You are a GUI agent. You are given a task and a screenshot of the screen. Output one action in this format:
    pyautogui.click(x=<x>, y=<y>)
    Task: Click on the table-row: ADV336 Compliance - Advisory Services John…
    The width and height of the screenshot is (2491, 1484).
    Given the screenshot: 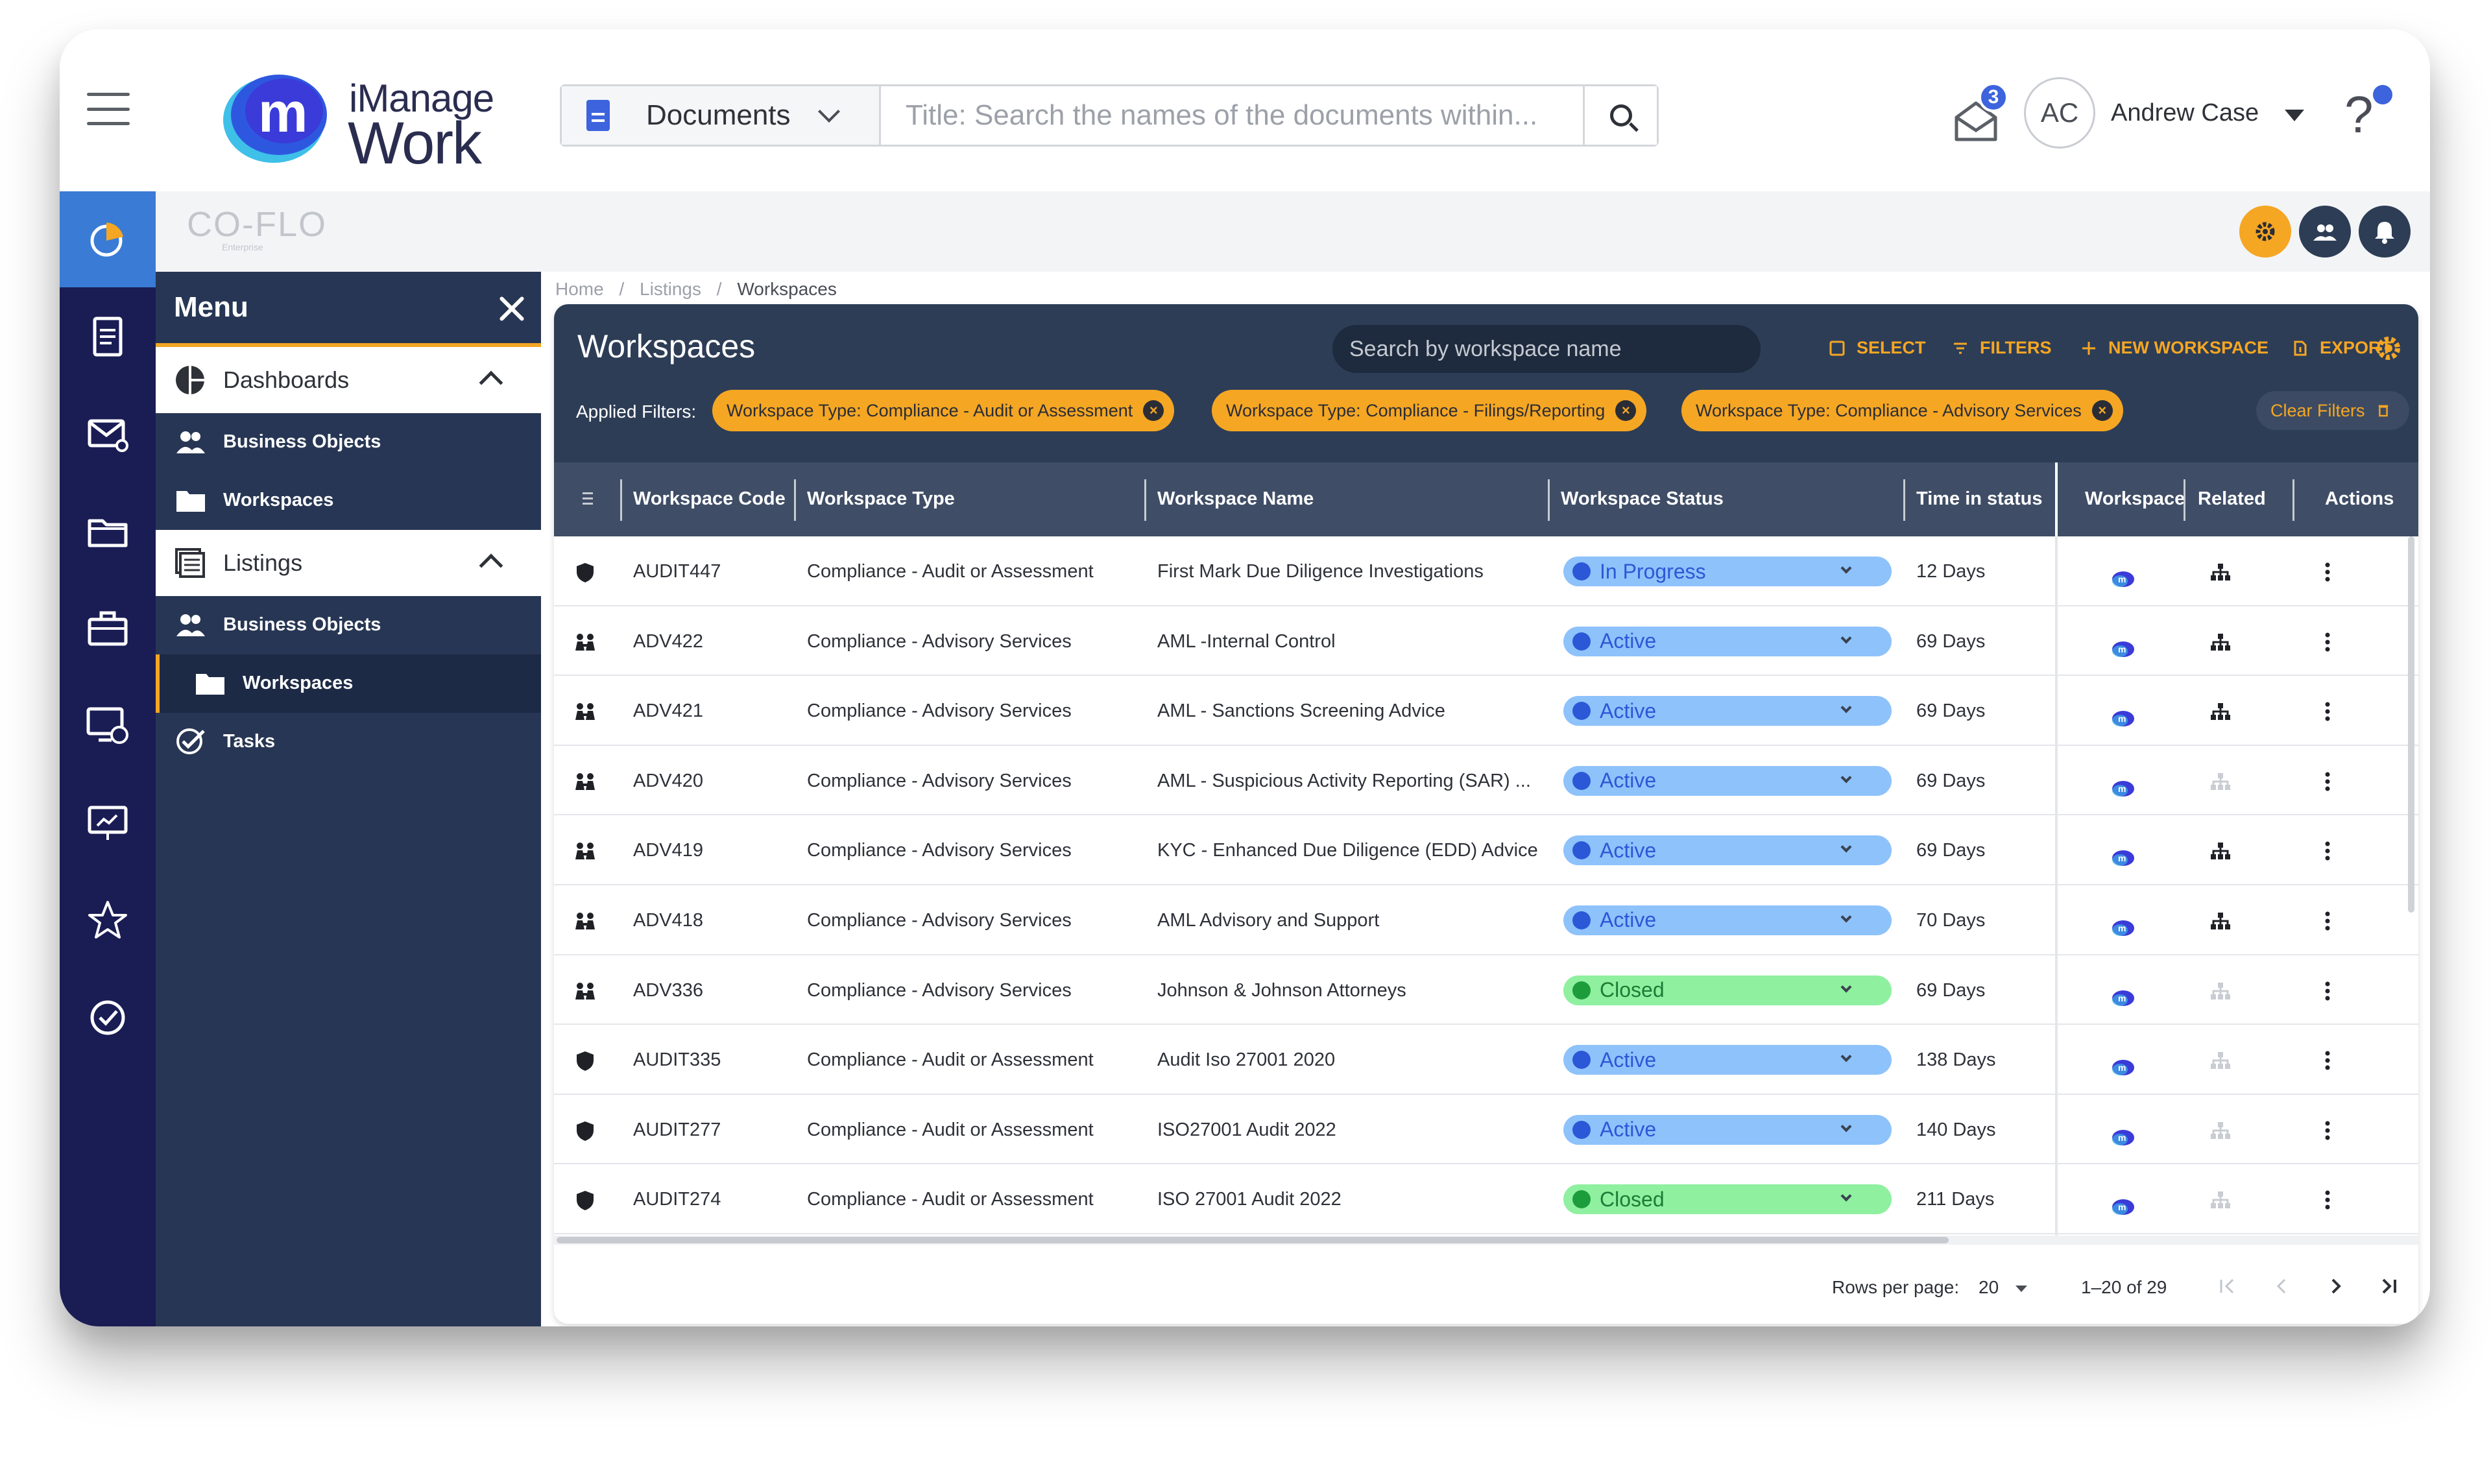 What is the action you would take?
    pyautogui.click(x=1486, y=990)
    